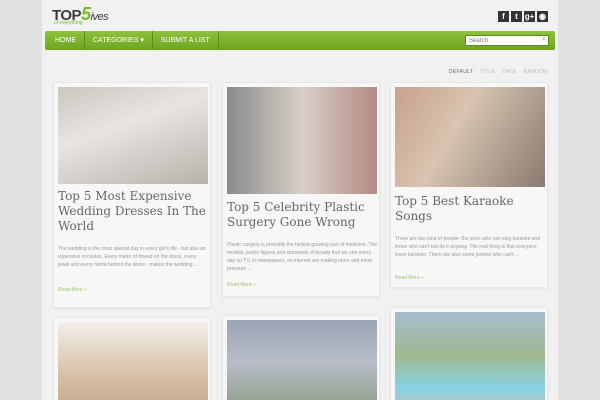  I want to click on rss-icon: ◉, so click(542, 16).